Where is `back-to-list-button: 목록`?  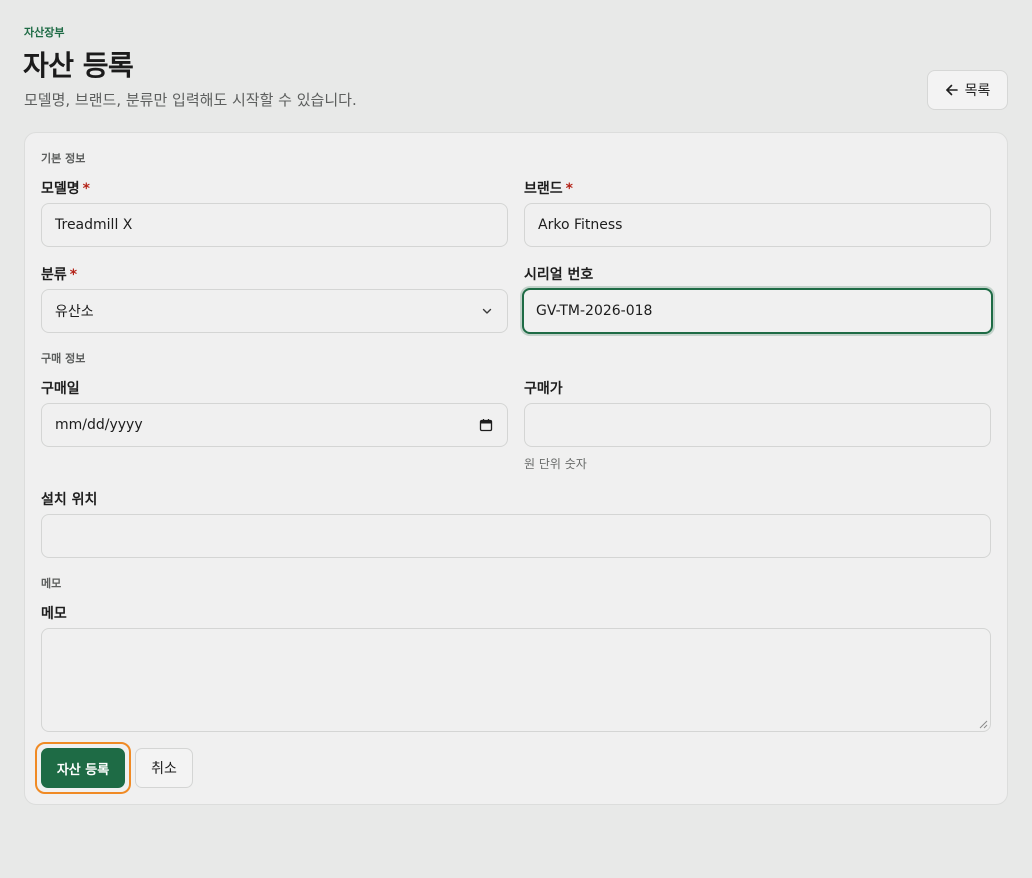
back-to-list-button: 목록 is located at coordinates (967, 90).